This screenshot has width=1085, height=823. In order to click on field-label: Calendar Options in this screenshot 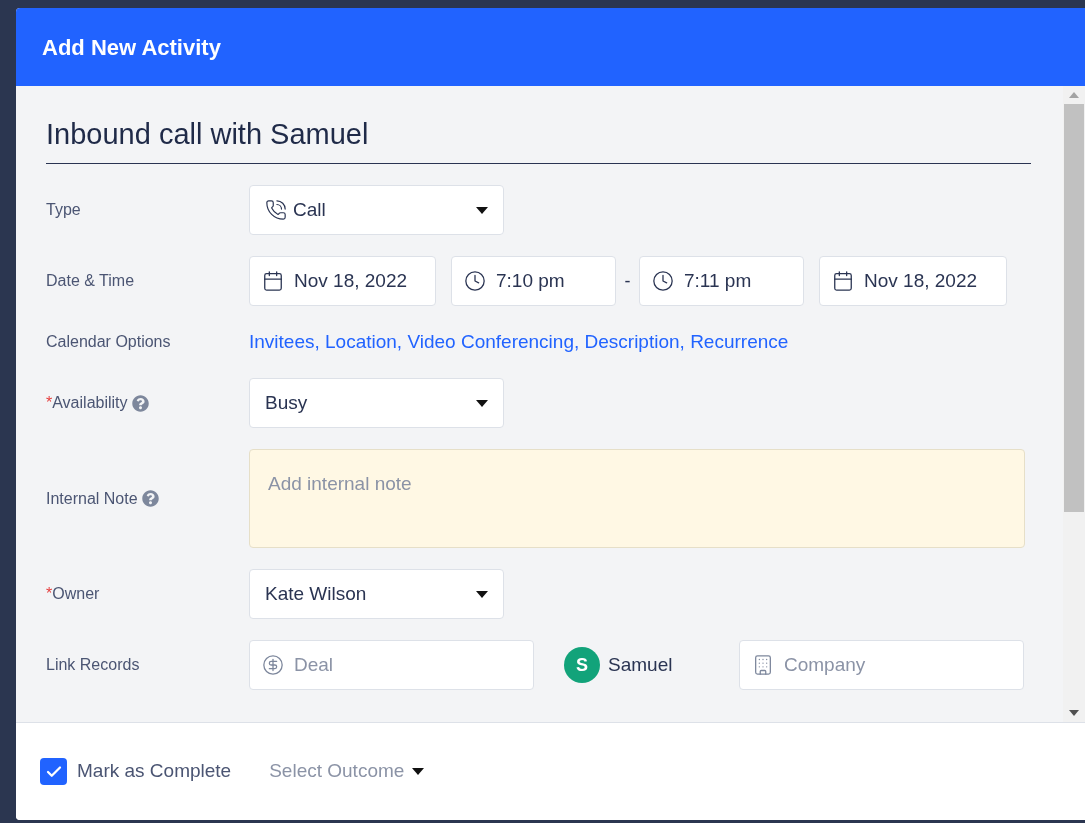, I will do `click(108, 342)`.